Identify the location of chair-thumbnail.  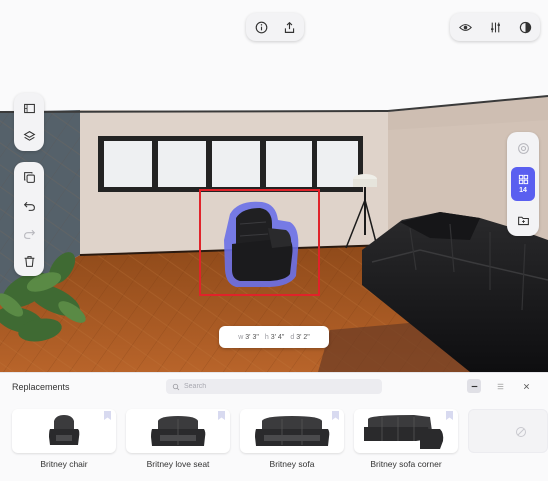
(64, 430).